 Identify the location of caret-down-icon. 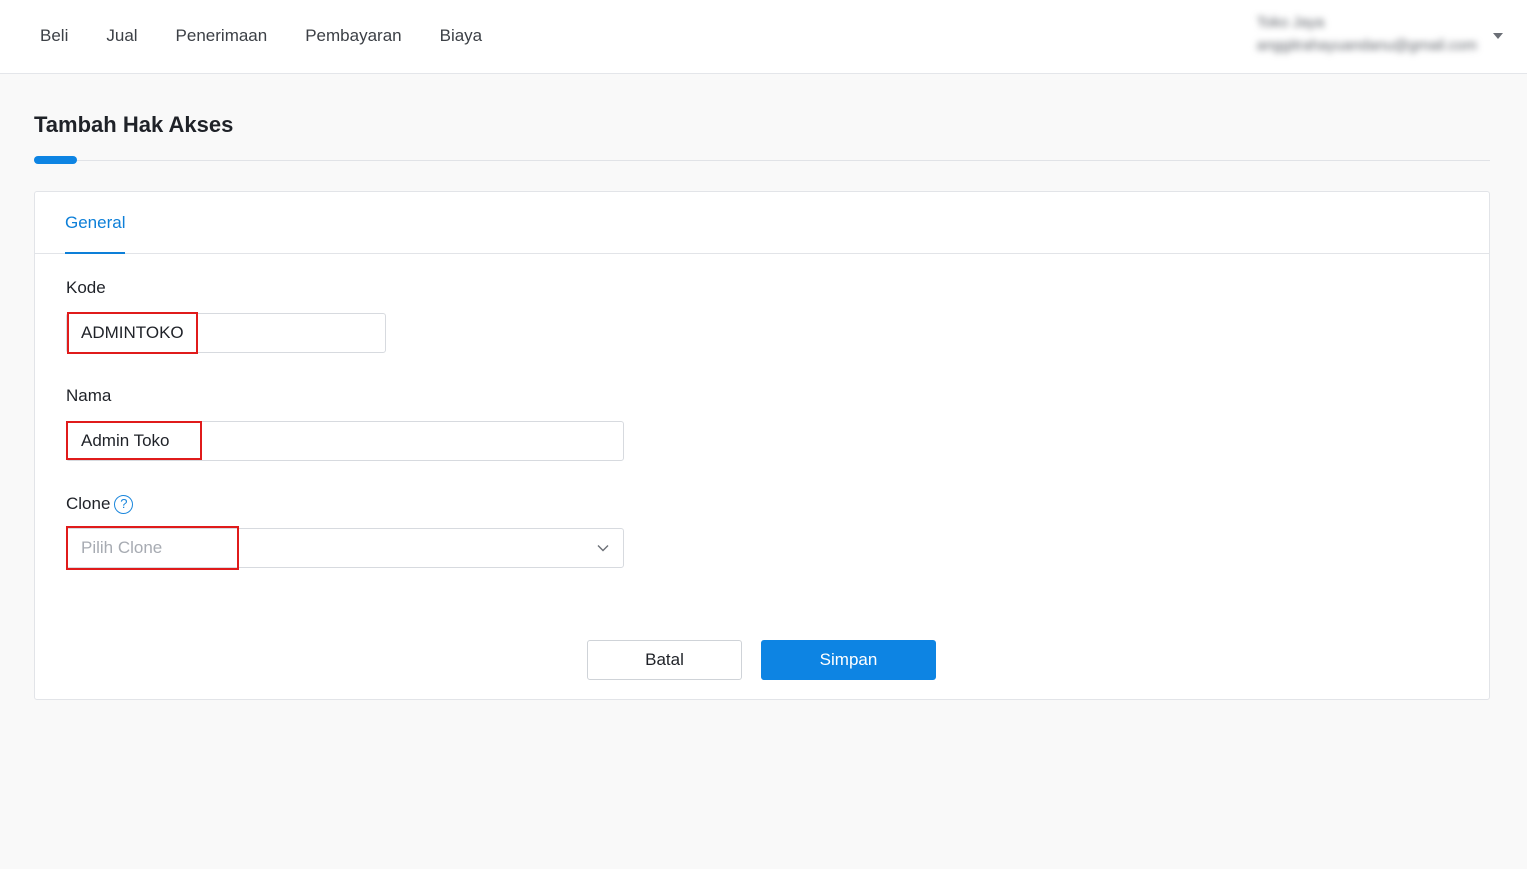
(1498, 36).